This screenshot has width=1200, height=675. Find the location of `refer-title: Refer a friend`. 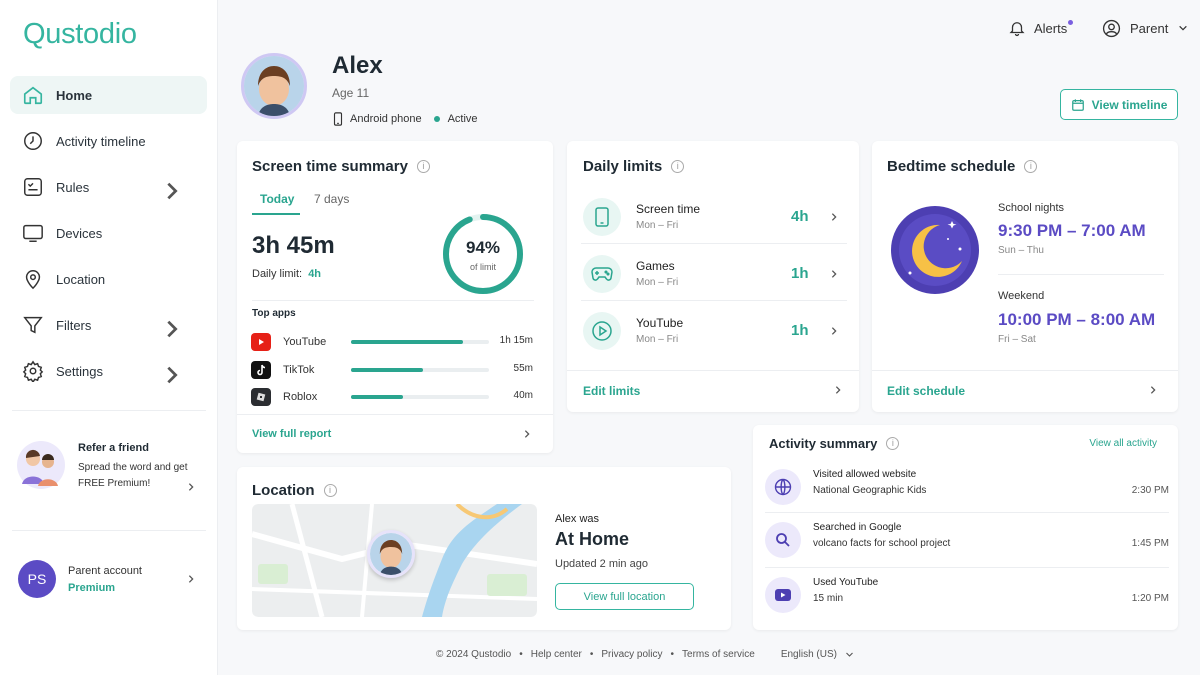

refer-title: Refer a friend is located at coordinates (113, 448).